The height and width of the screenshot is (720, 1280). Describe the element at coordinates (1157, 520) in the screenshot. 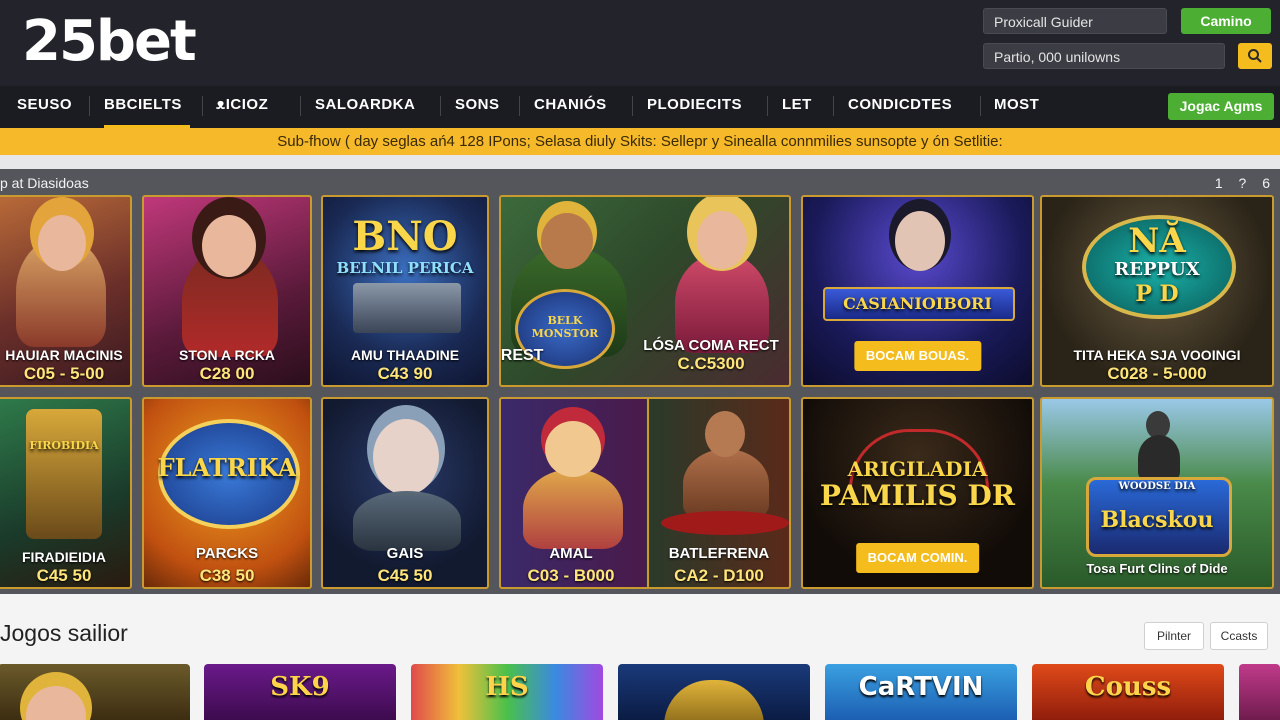

I see `game-logo-text: Blacskou` at that location.